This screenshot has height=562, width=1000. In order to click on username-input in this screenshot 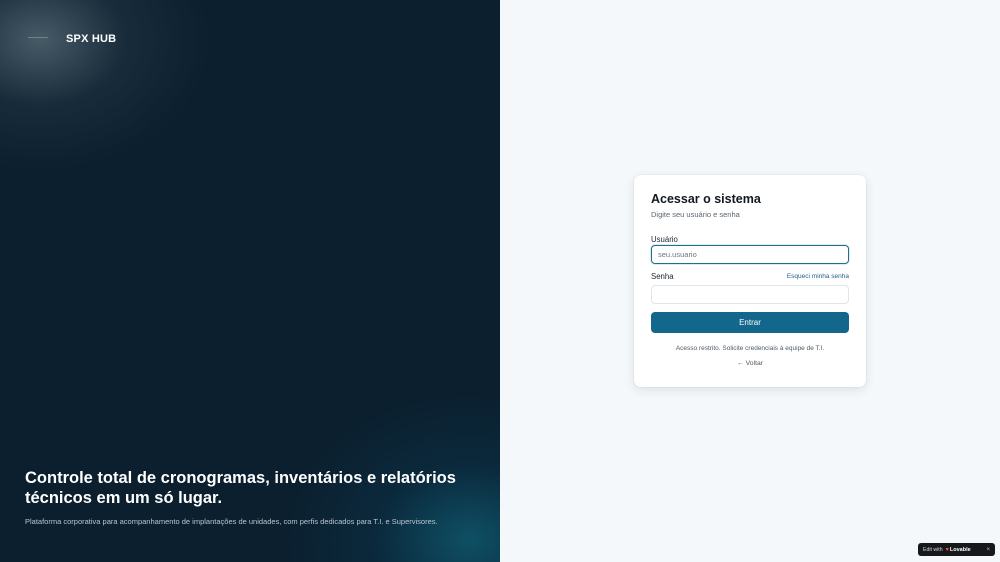, I will do `click(750, 254)`.